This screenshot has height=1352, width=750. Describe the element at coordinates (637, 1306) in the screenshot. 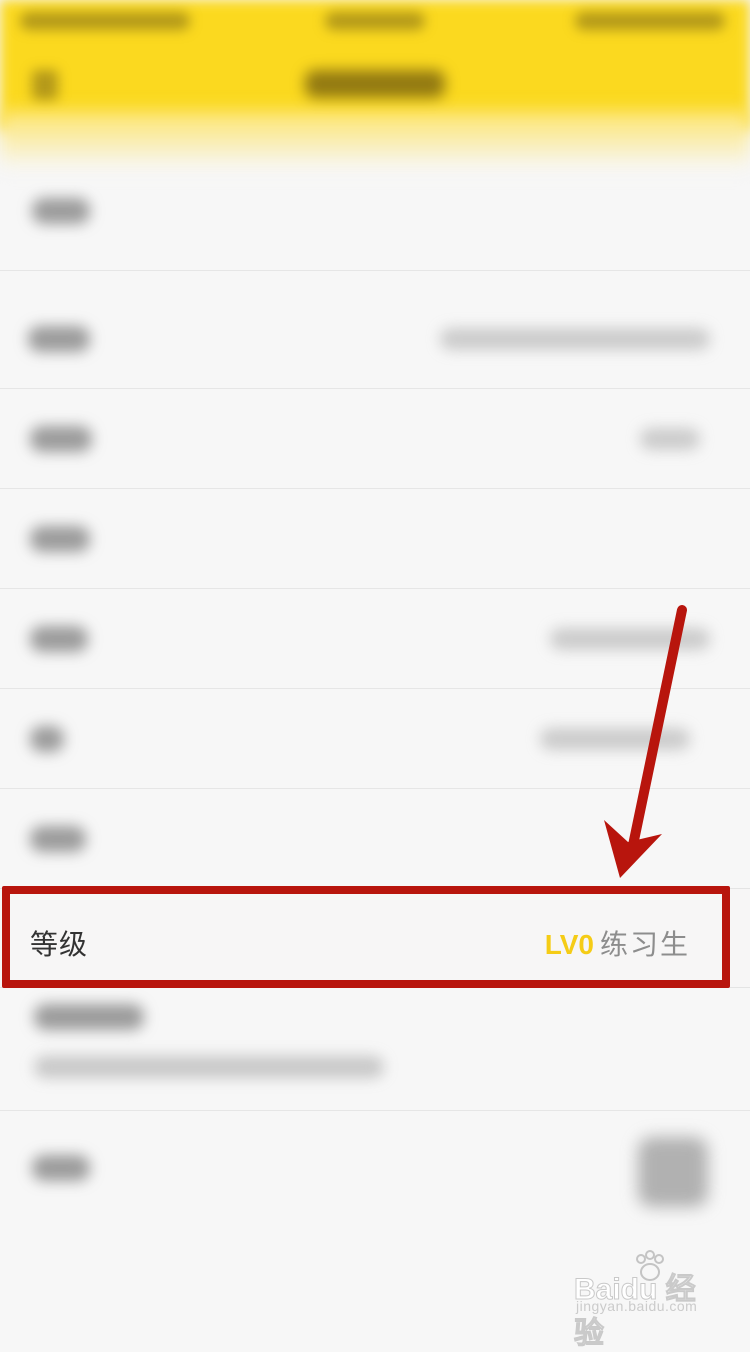

I see `watermark-url: jingyan.baidu.com` at that location.